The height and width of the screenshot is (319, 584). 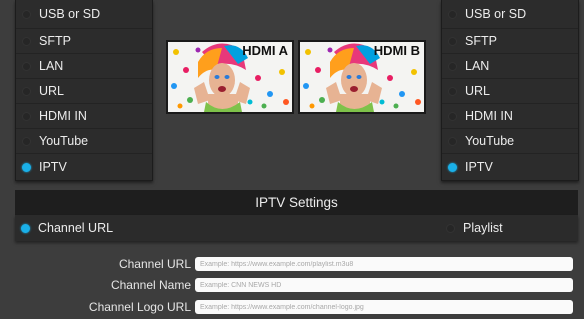 What do you see at coordinates (296, 202) in the screenshot?
I see `settings-title: IPTV Settings` at bounding box center [296, 202].